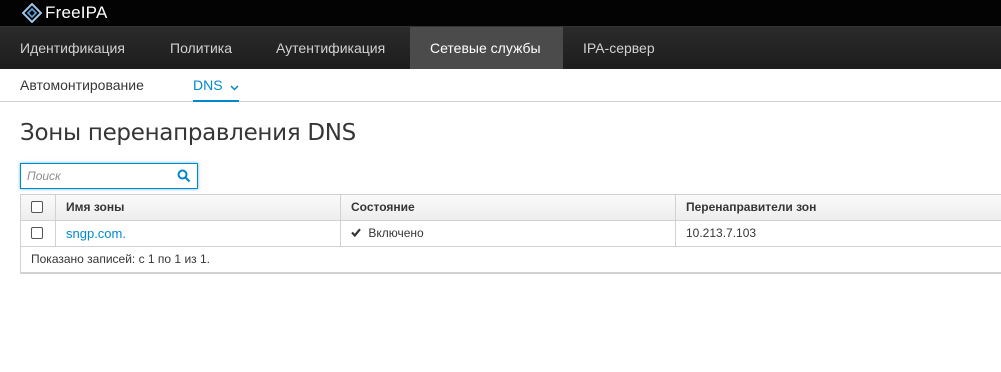  Describe the element at coordinates (188, 133) in the screenshot. I see `page-title: Зоны перенаправления DNS` at that location.